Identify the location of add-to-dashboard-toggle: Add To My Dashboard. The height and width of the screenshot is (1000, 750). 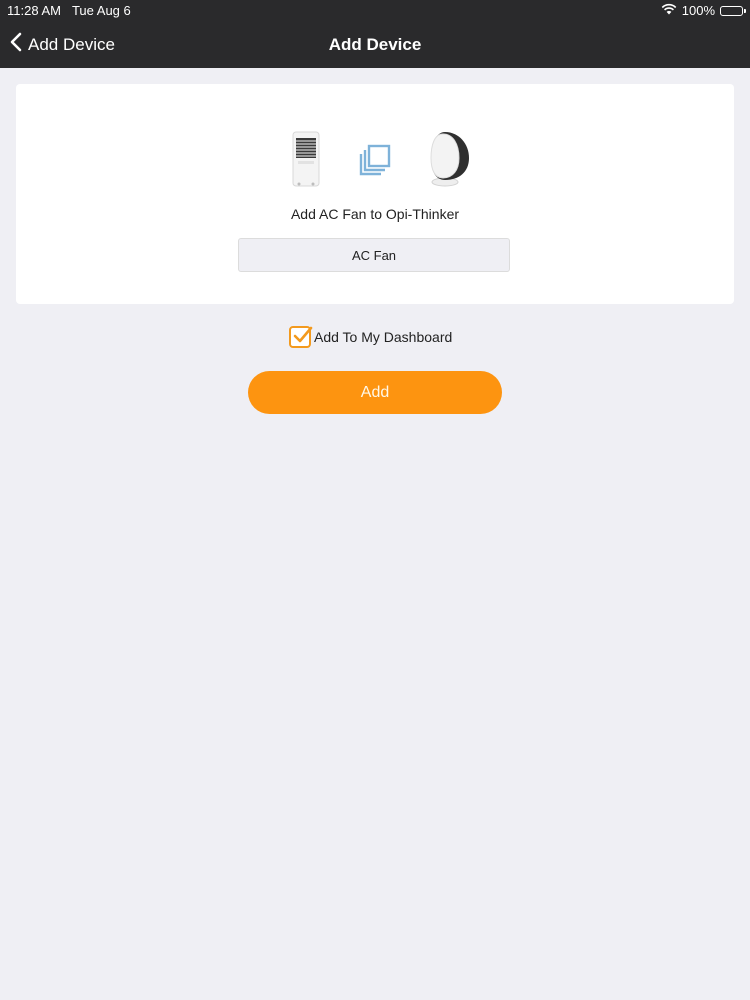
(370, 337).